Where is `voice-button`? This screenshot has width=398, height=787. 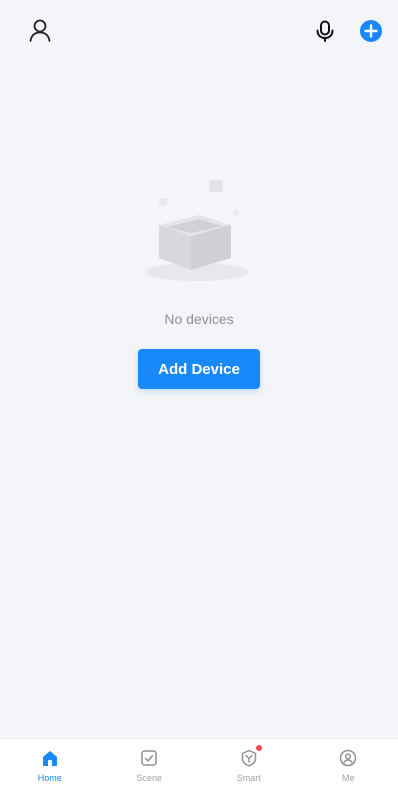
voice-button is located at coordinates (325, 31).